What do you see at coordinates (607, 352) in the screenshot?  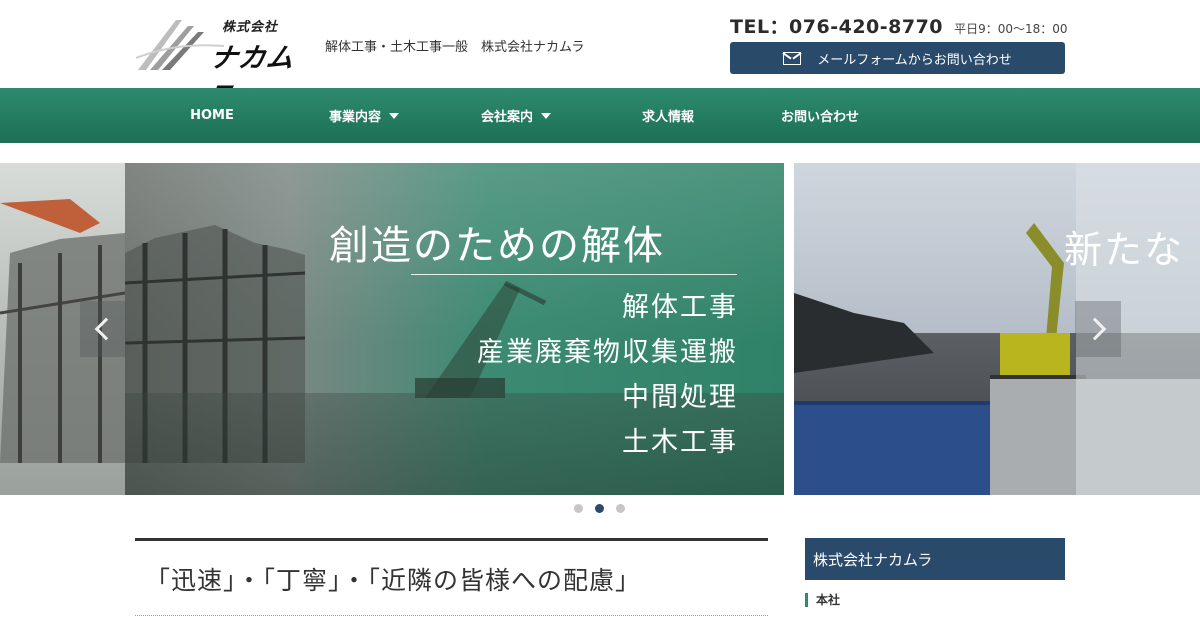 I see `slide-service-item: 産業廃棄物収集運搬` at bounding box center [607, 352].